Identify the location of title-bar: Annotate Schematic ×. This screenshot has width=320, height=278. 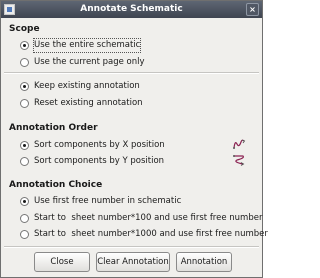
(131, 9).